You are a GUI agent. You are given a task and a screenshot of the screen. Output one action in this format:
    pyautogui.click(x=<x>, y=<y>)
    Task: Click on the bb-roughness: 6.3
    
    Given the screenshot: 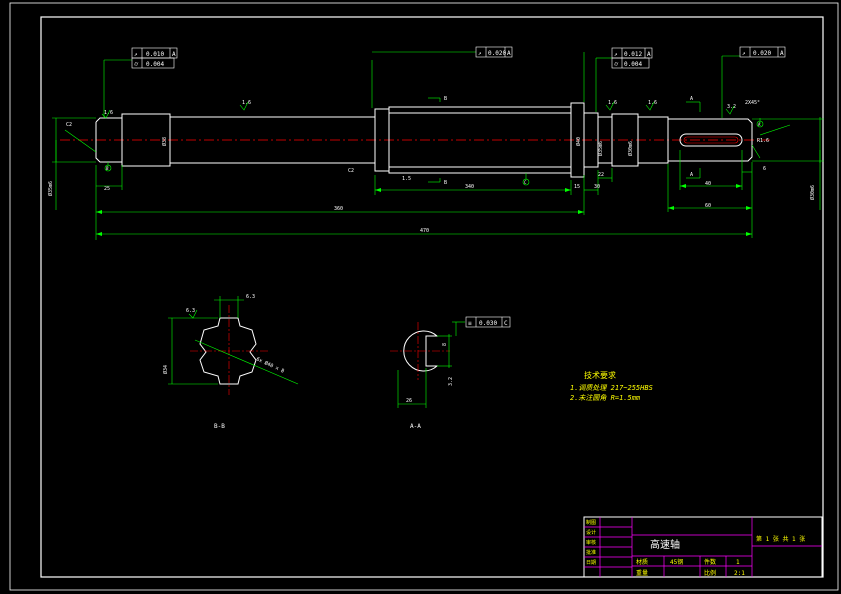 What is the action you would take?
    pyautogui.click(x=250, y=297)
    